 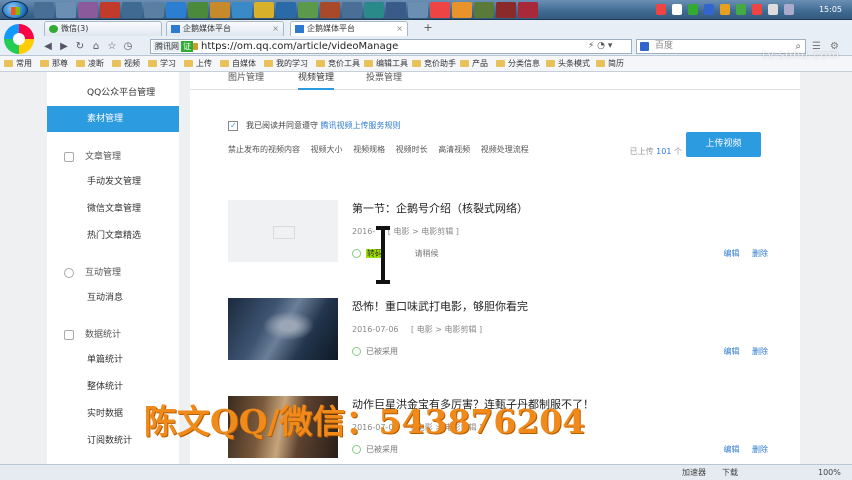 What do you see at coordinates (113, 182) in the screenshot?
I see `sidebar-item-manual-post: 手动发文管理` at bounding box center [113, 182].